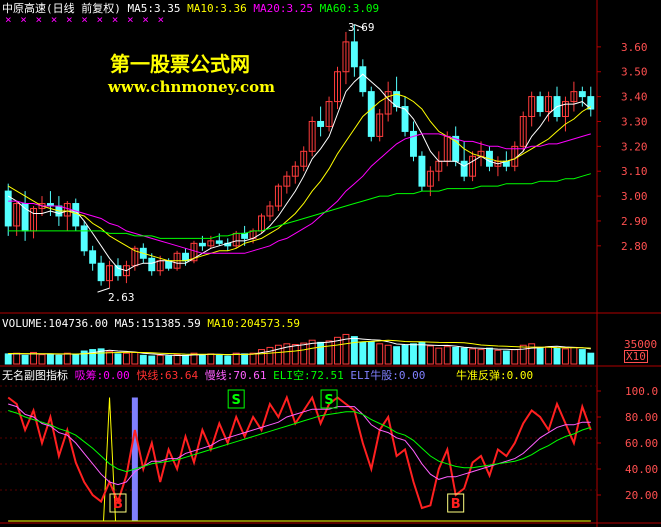  Describe the element at coordinates (641, 469) in the screenshot. I see `indicator-tick-label: 40.00` at that location.